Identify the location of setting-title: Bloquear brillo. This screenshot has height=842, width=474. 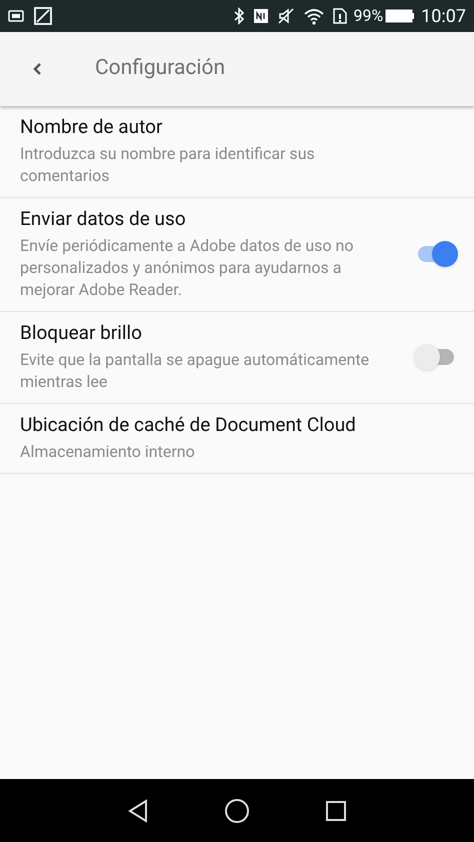
(81, 333).